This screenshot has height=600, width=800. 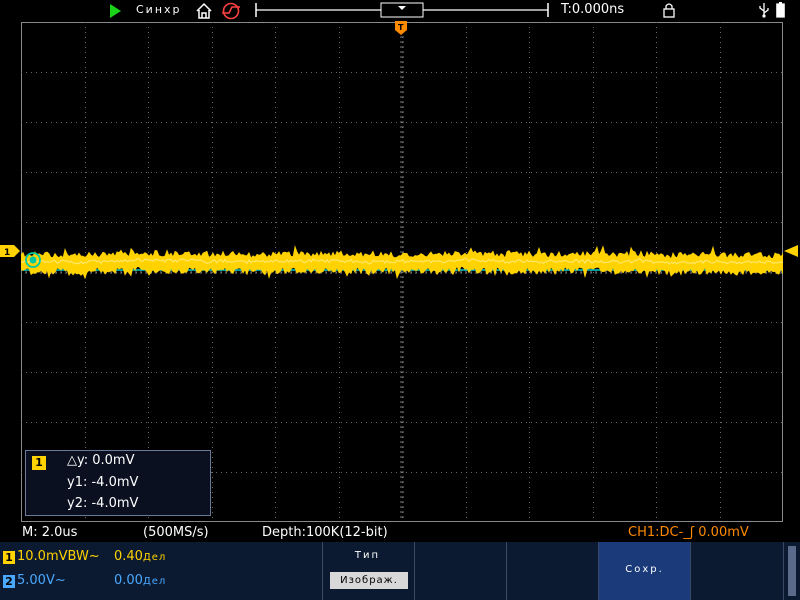 I want to click on y2-readout: y2: -4.0mV, so click(x=103, y=503).